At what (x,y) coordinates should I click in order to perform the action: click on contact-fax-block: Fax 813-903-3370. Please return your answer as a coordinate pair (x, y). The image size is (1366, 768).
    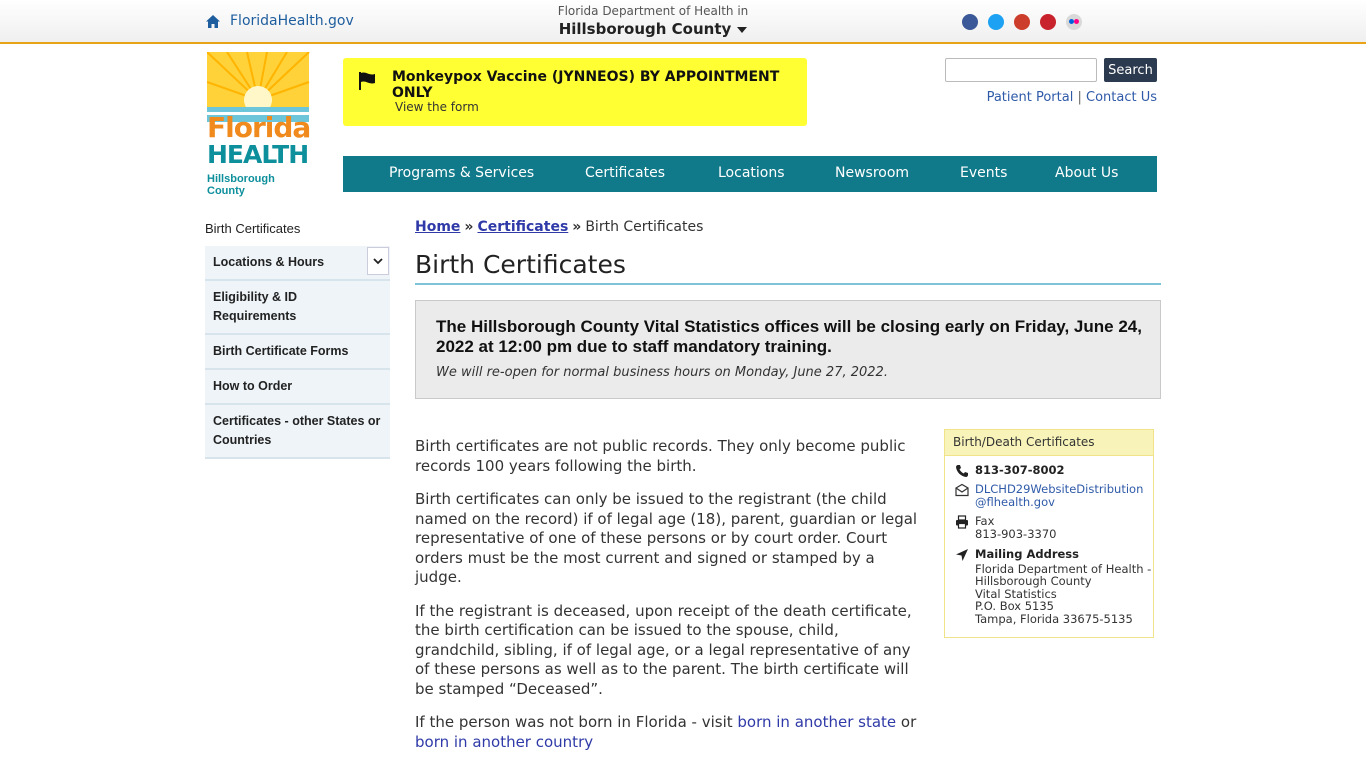
    Looking at the image, I should click on (1015, 527).